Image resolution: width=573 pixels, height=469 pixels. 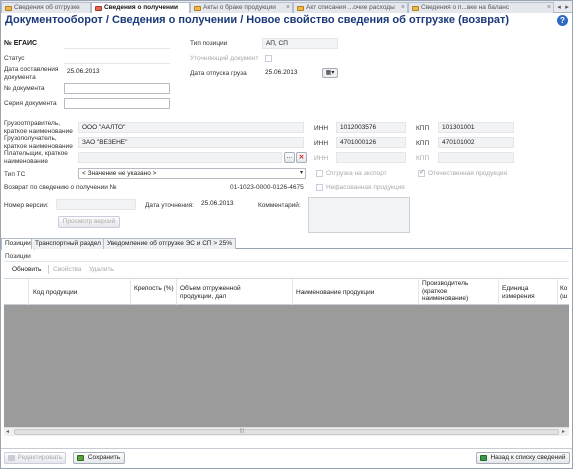 I want to click on view-versions-button: Просмотр версий, so click(x=89, y=222).